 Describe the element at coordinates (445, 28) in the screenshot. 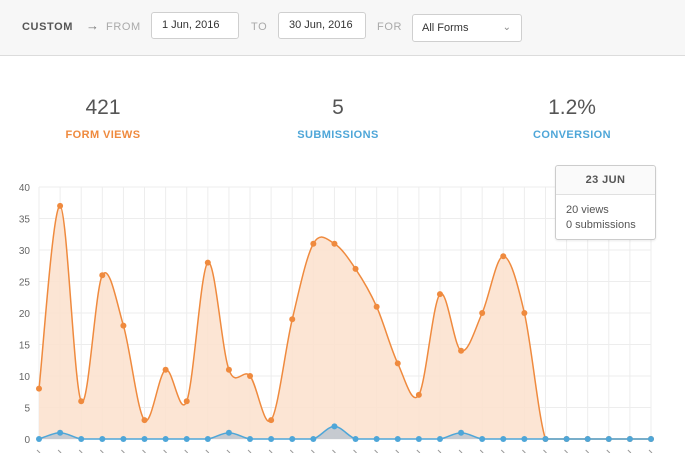

I see `form-select-value: All Forms` at that location.